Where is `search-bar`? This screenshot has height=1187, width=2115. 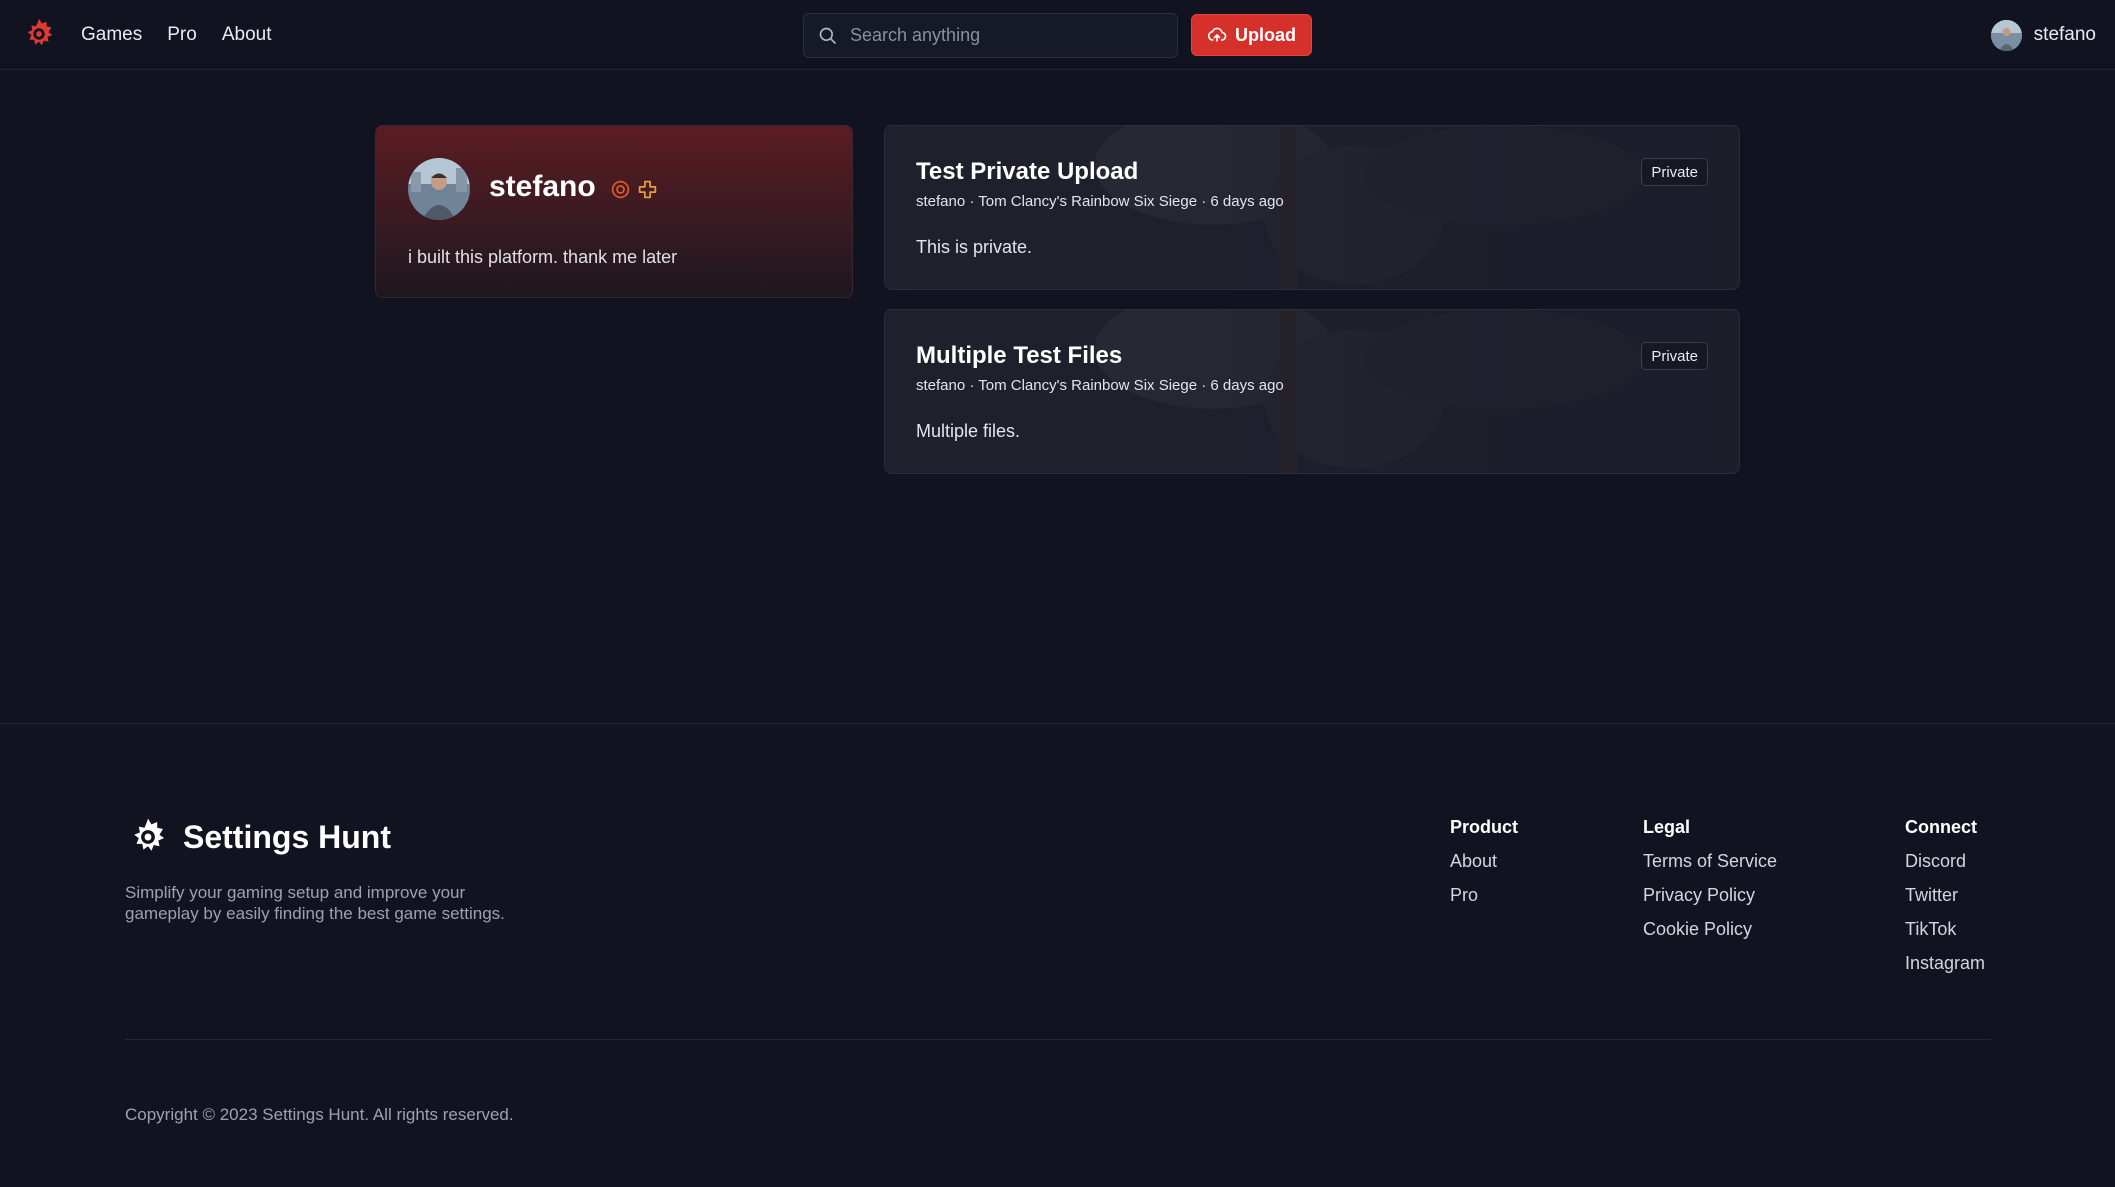
search-bar is located at coordinates (990, 35).